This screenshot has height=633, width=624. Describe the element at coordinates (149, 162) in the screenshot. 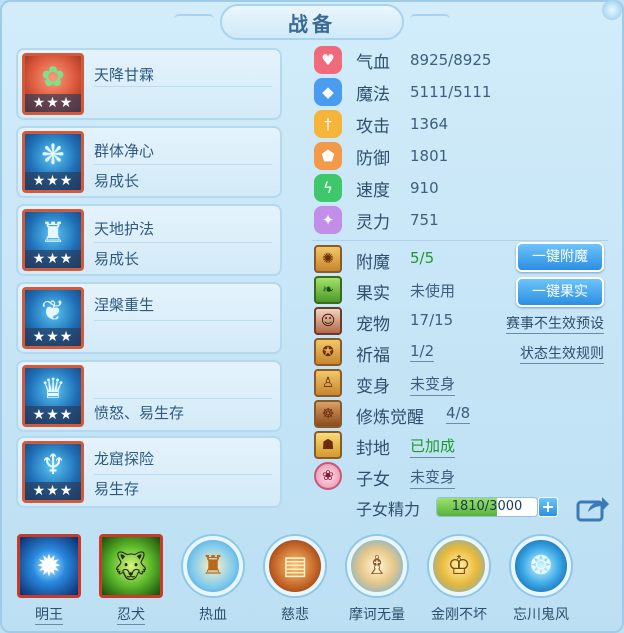

I see `skill-card-2: ❋ ★★★ 群体净心 易成长` at that location.